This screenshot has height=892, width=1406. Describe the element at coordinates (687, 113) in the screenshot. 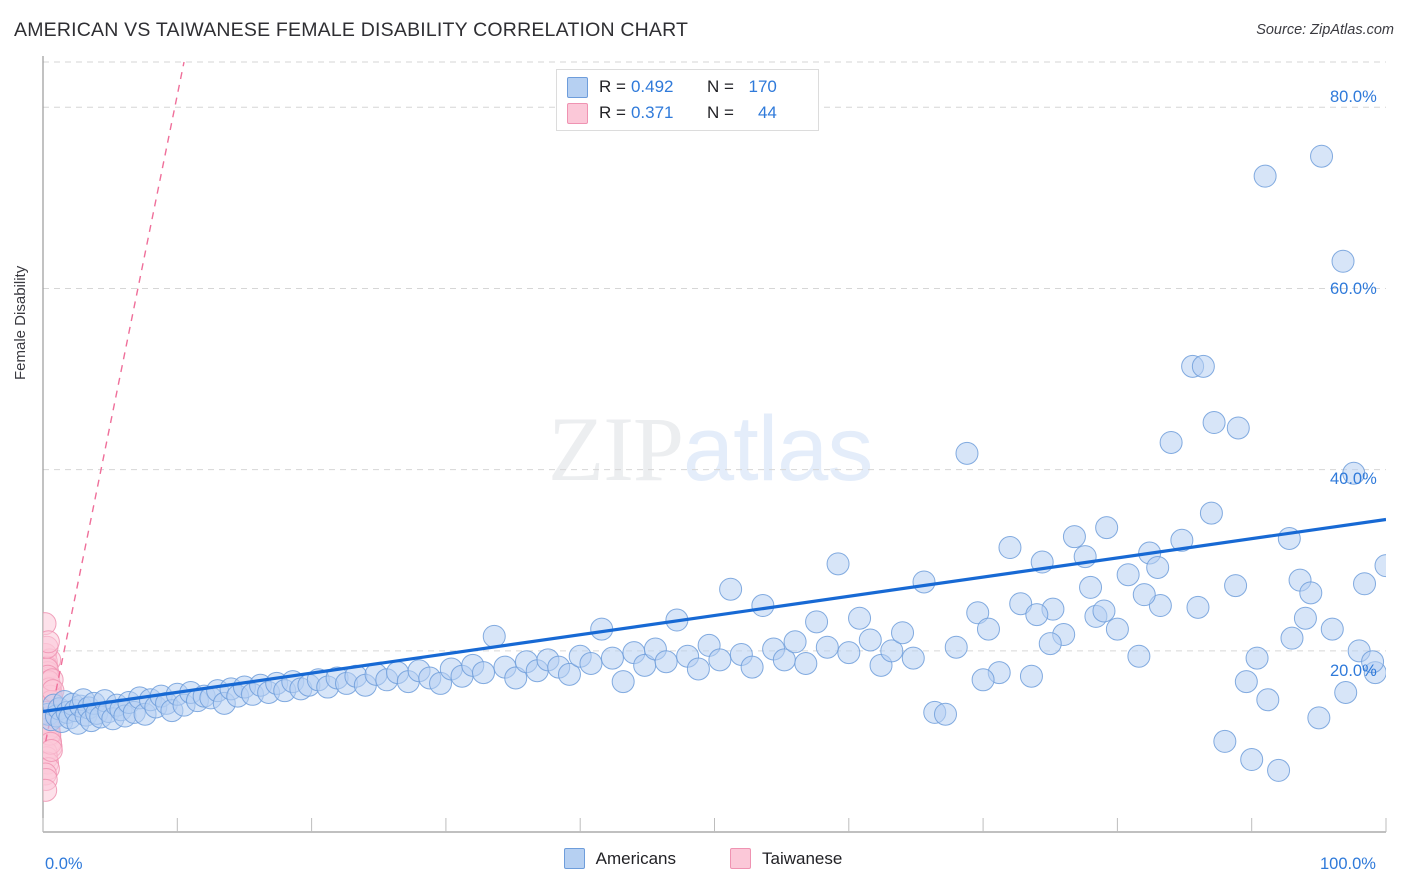

I see `stat-row-taiwanese: R = 0.371 N = 44` at that location.